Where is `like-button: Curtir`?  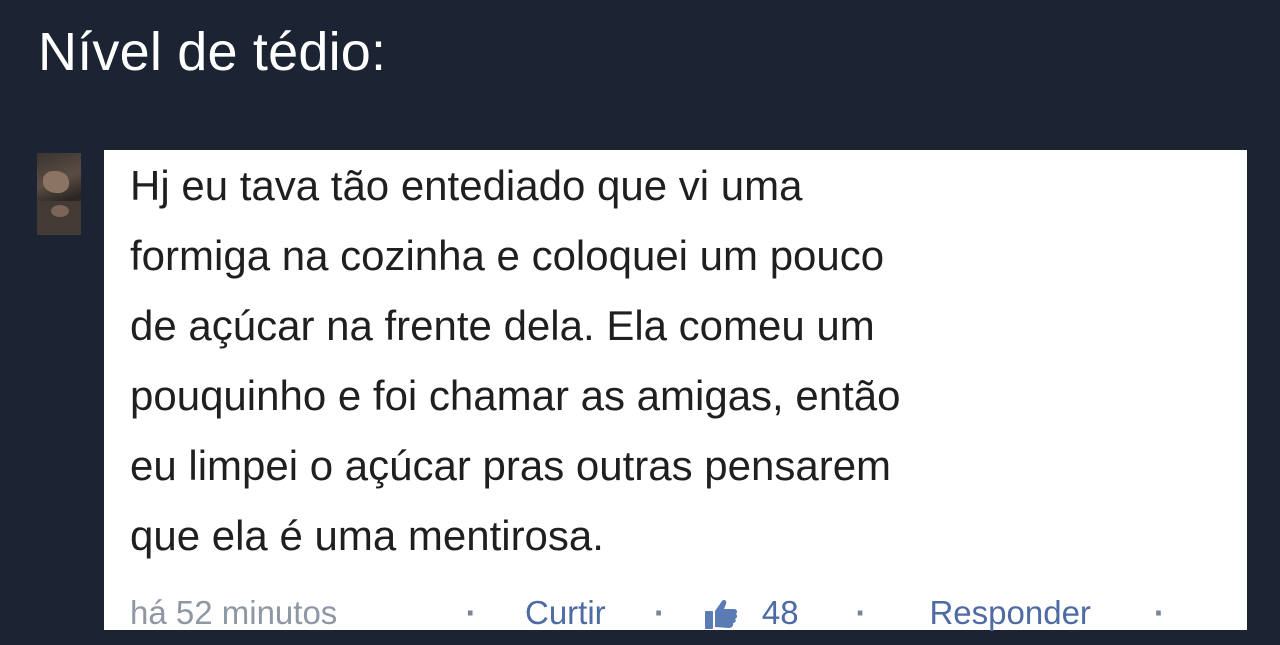 like-button: Curtir is located at coordinates (565, 613).